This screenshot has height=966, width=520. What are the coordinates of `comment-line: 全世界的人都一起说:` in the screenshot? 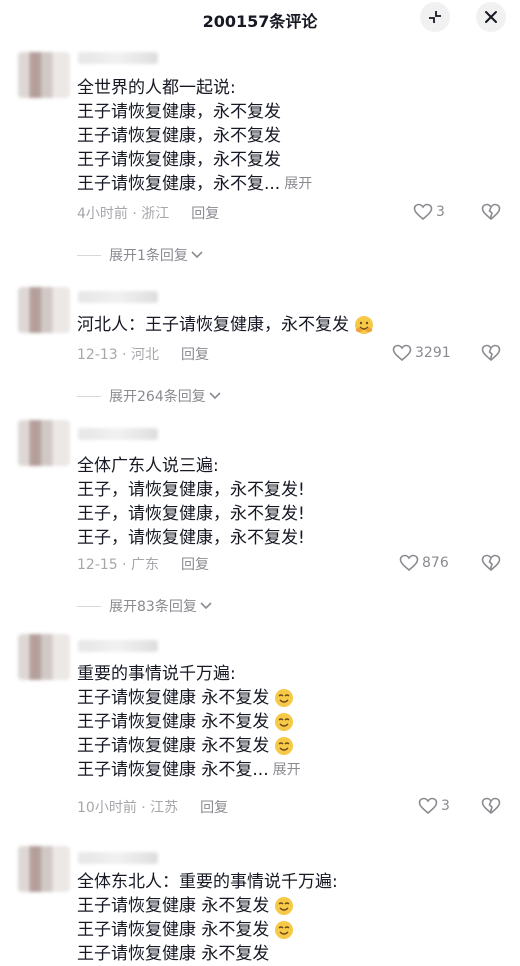 It's located at (156, 88).